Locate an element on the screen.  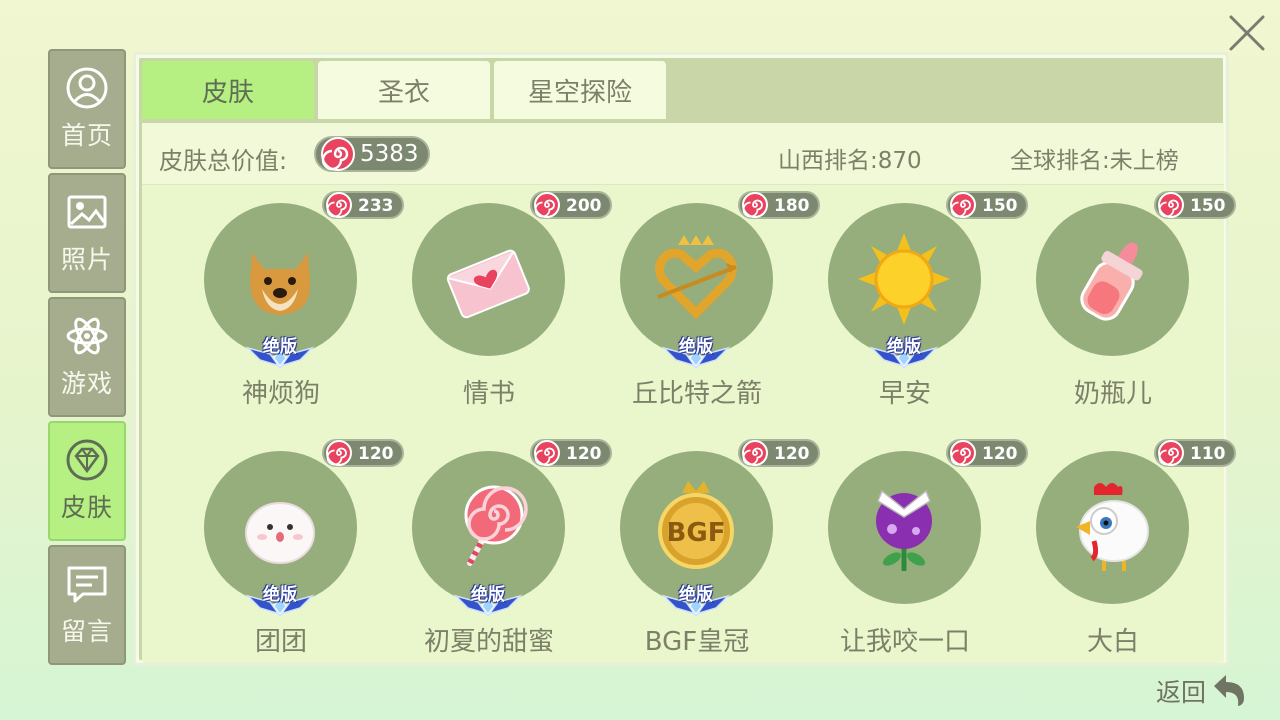
sidebar-item-label: 照片 is located at coordinates (86, 259).